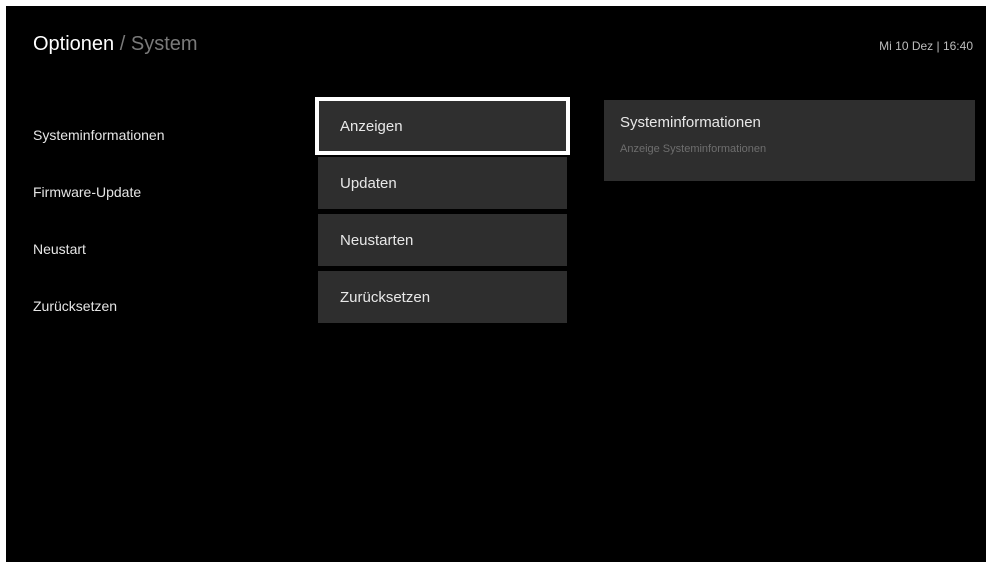 The height and width of the screenshot is (565, 993). I want to click on title-system: System, so click(164, 44).